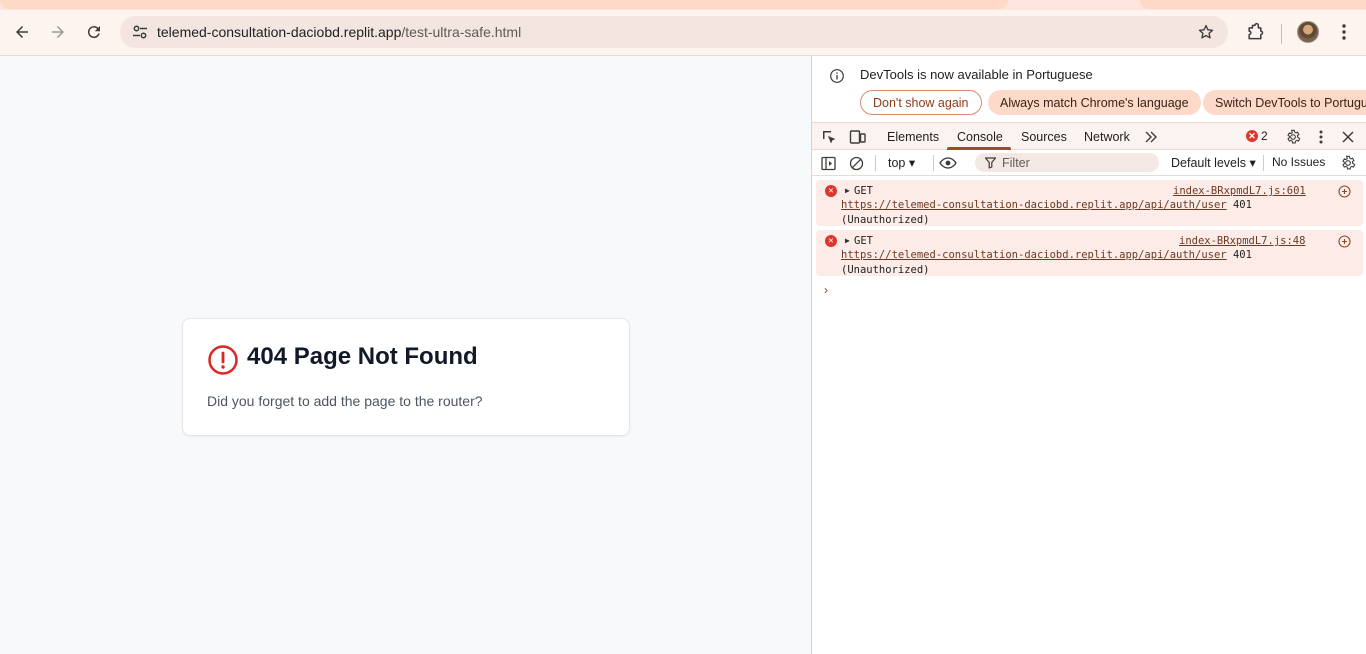 Image resolution: width=1366 pixels, height=654 pixels. What do you see at coordinates (1209, 163) in the screenshot?
I see `levels-value: Default levels` at bounding box center [1209, 163].